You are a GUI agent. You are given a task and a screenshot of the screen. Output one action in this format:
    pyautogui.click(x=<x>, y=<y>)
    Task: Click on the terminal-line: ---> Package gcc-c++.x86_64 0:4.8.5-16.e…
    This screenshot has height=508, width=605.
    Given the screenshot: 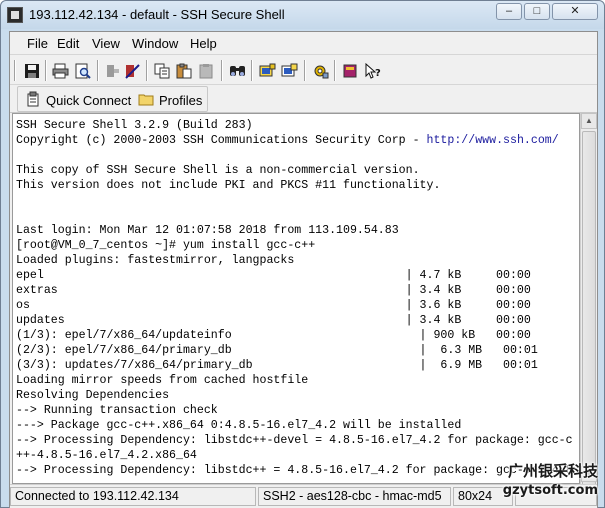 What is the action you would take?
    pyautogui.click(x=239, y=425)
    